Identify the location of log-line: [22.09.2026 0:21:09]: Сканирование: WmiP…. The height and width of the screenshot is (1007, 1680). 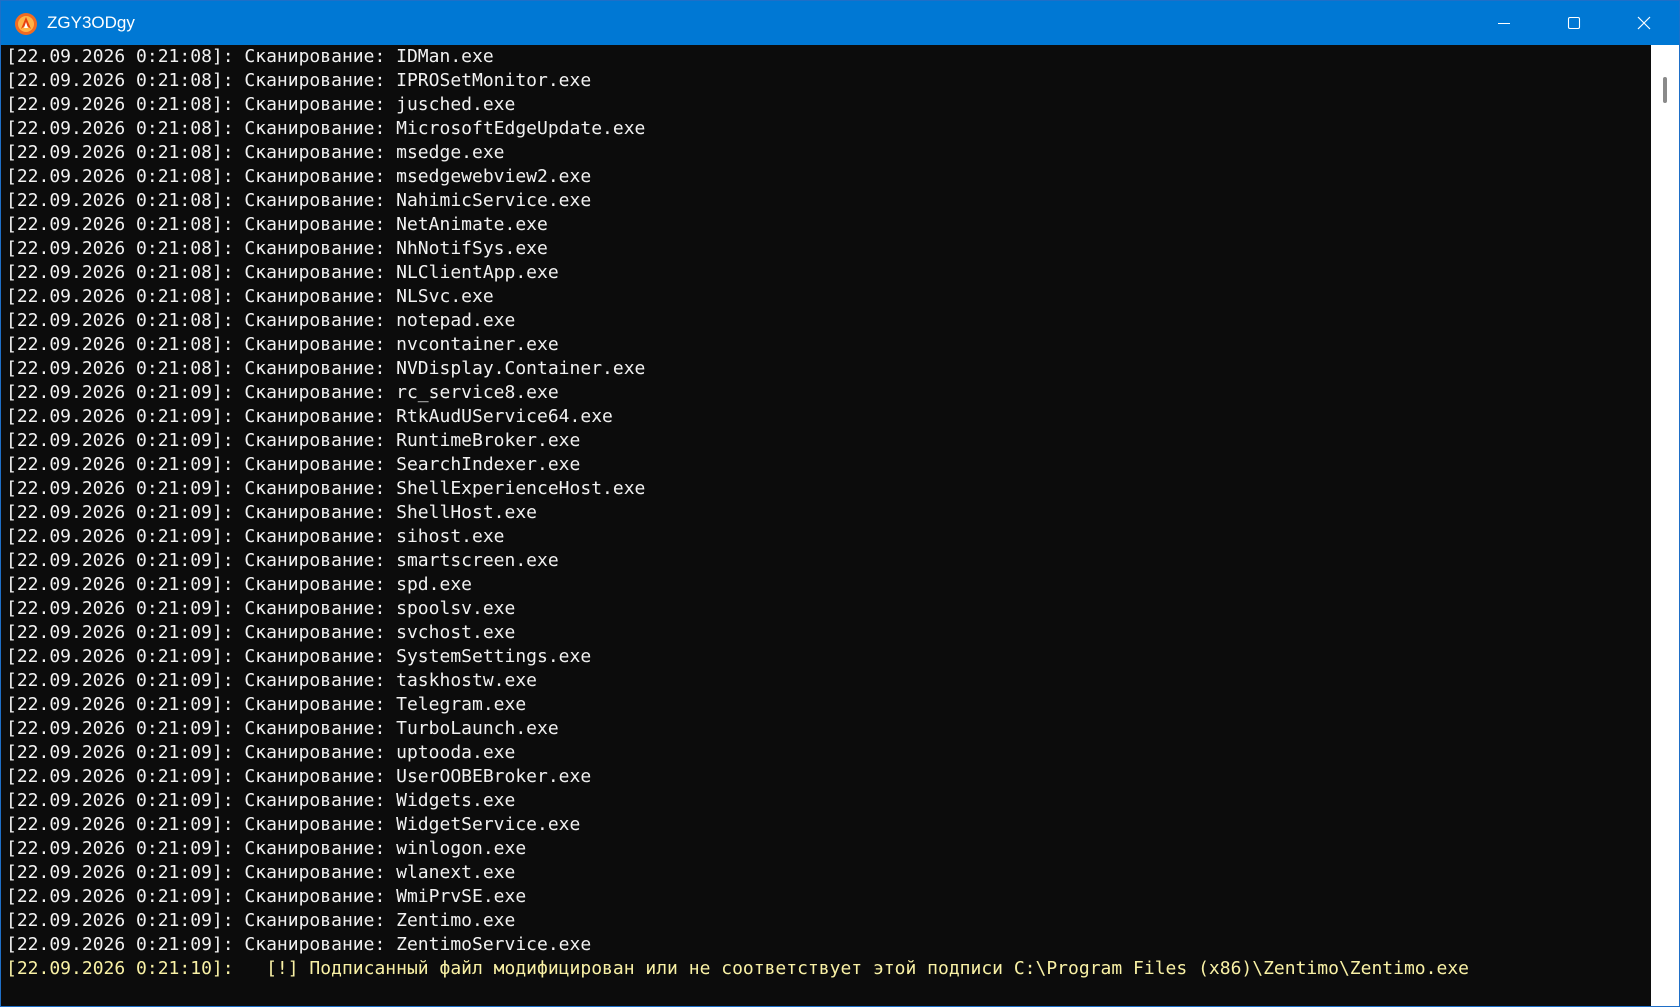
(828, 897).